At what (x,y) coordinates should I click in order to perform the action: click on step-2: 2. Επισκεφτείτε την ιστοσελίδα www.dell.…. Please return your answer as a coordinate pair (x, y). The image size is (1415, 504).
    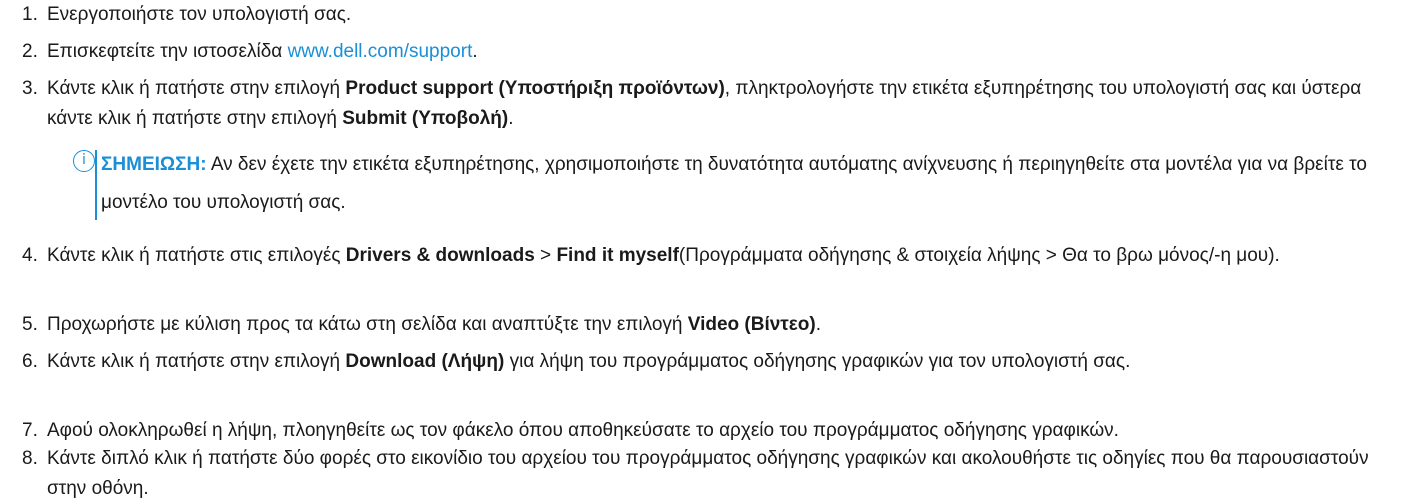
    Looking at the image, I should click on (712, 52).